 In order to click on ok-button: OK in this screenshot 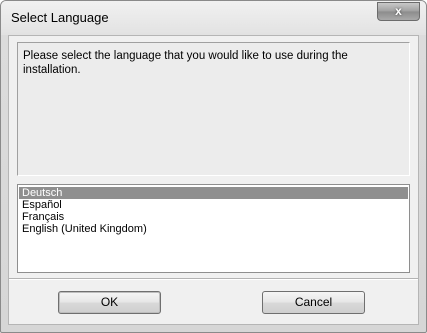, I will do `click(109, 302)`.